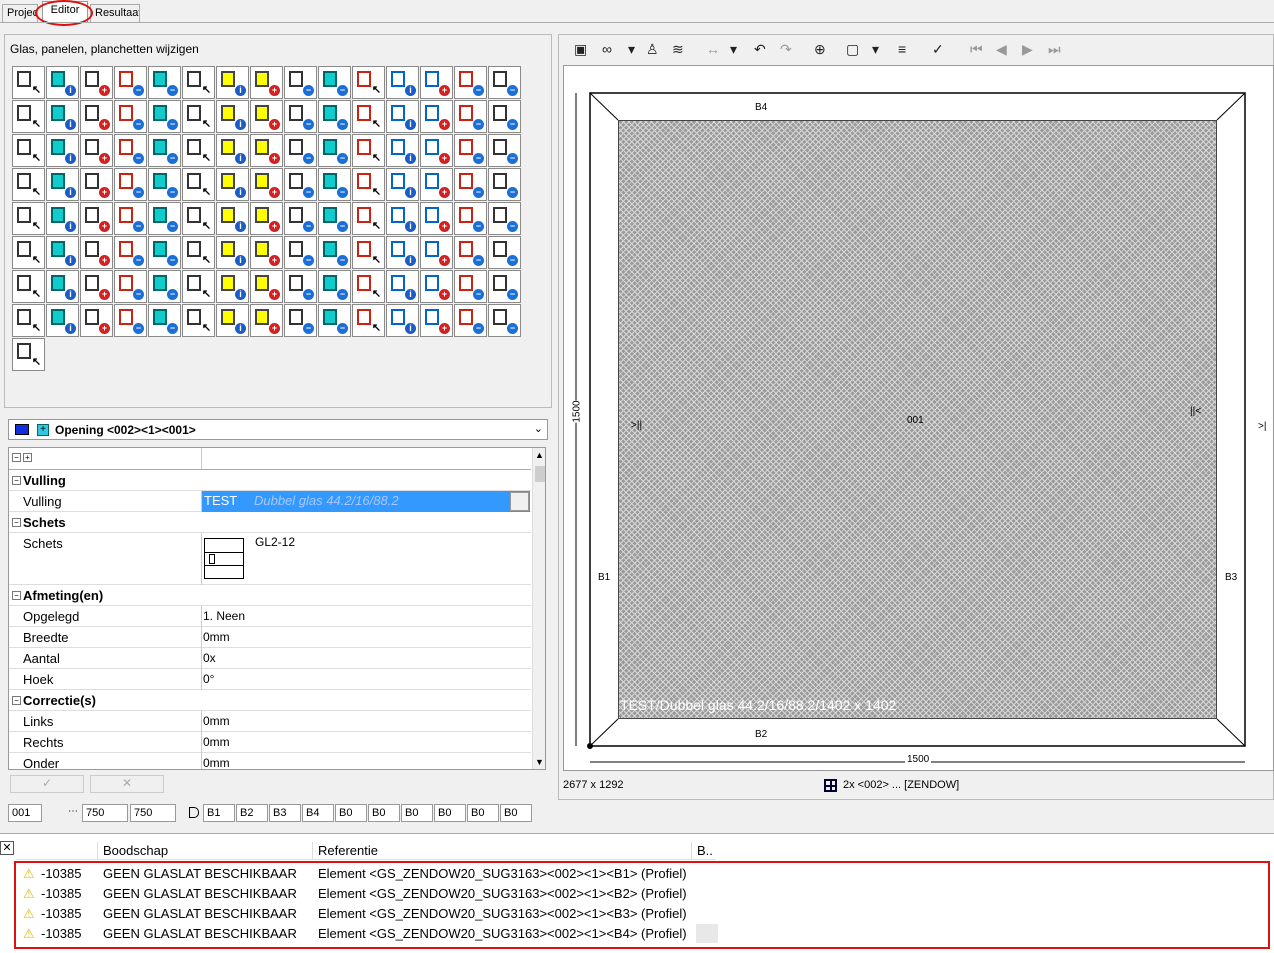 This screenshot has height=953, width=1274. I want to click on next-icon: ▶, so click(1027, 49).